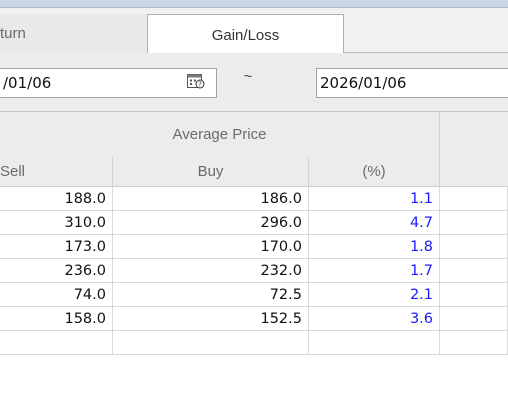 This screenshot has height=401, width=508. Describe the element at coordinates (374, 295) in the screenshot. I see `percent-cell: 2.1` at that location.